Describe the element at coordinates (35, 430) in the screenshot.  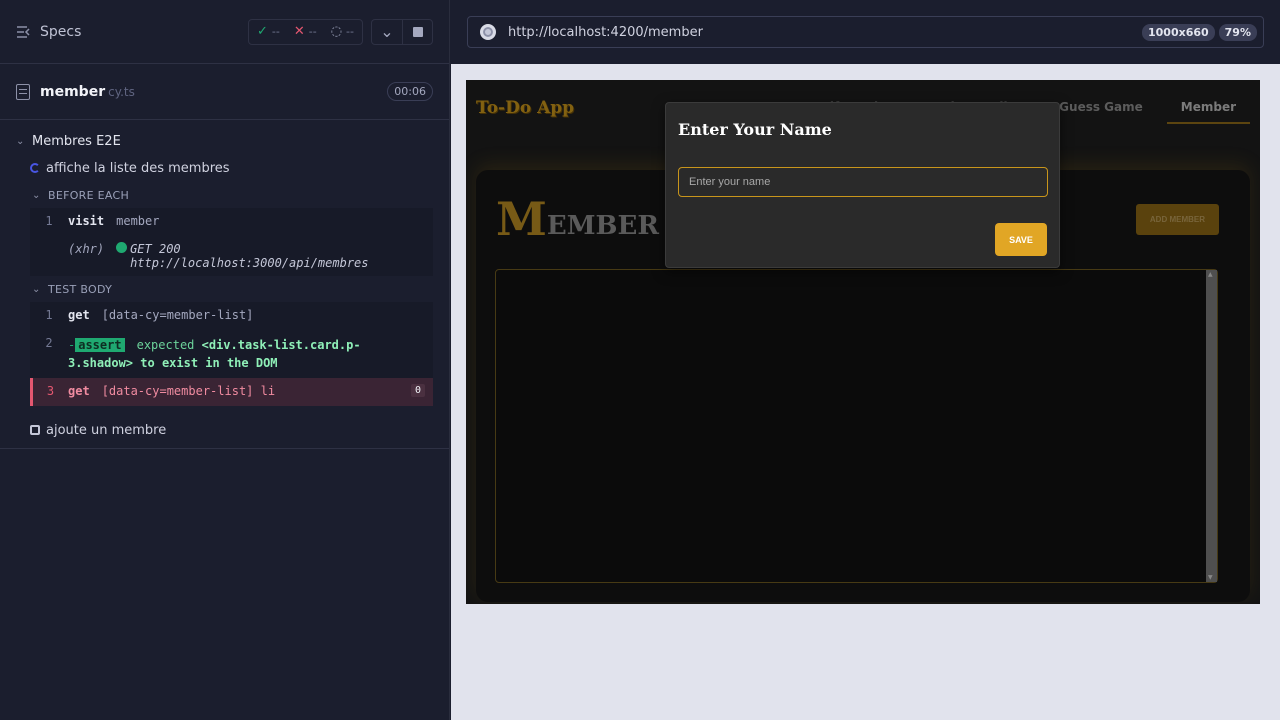
I see `pending-square-icon` at that location.